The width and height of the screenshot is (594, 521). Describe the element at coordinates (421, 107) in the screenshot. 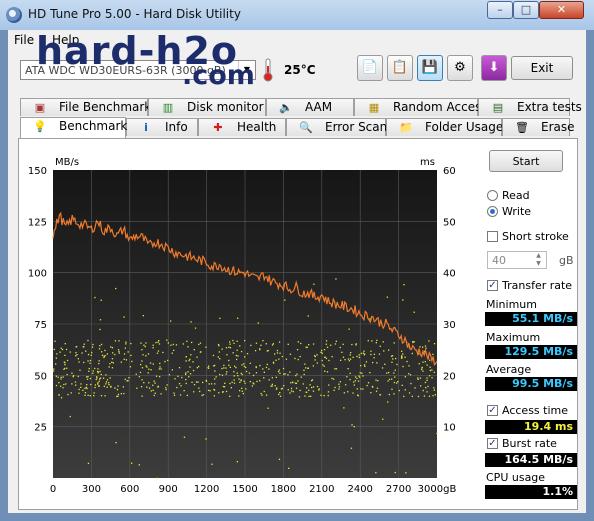

I see `tab-random-access: ▦ Random Access` at that location.